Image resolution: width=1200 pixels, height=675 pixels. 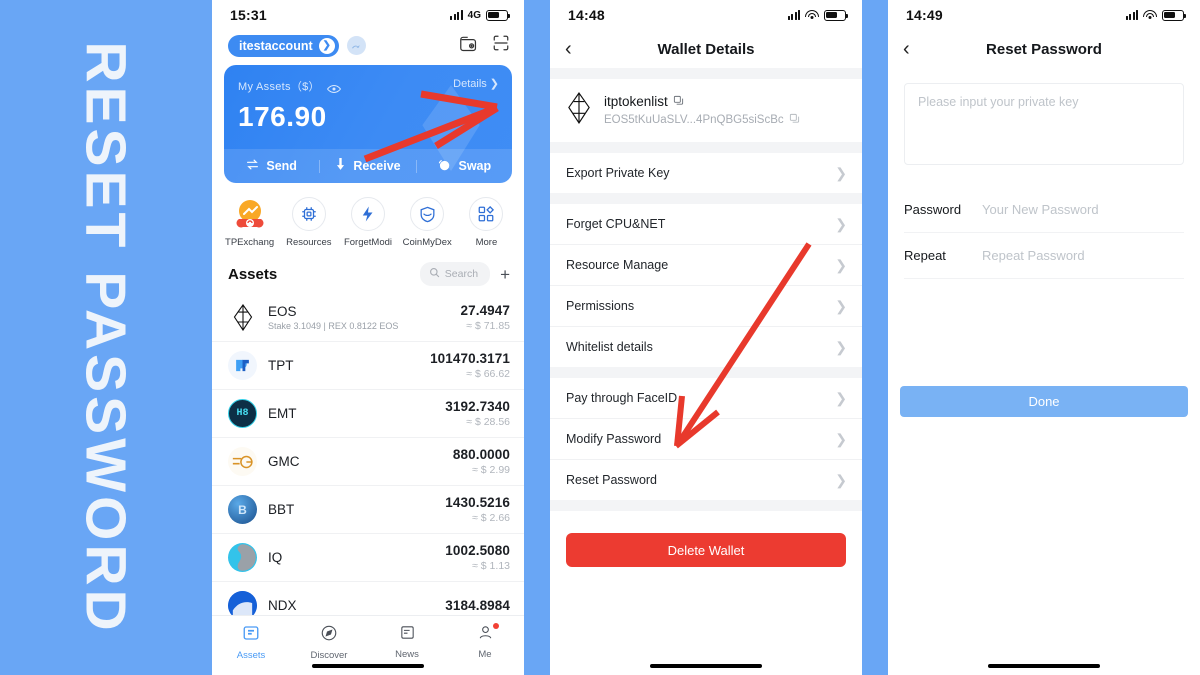 What do you see at coordinates (455, 274) in the screenshot?
I see `search-input: Search` at bounding box center [455, 274].